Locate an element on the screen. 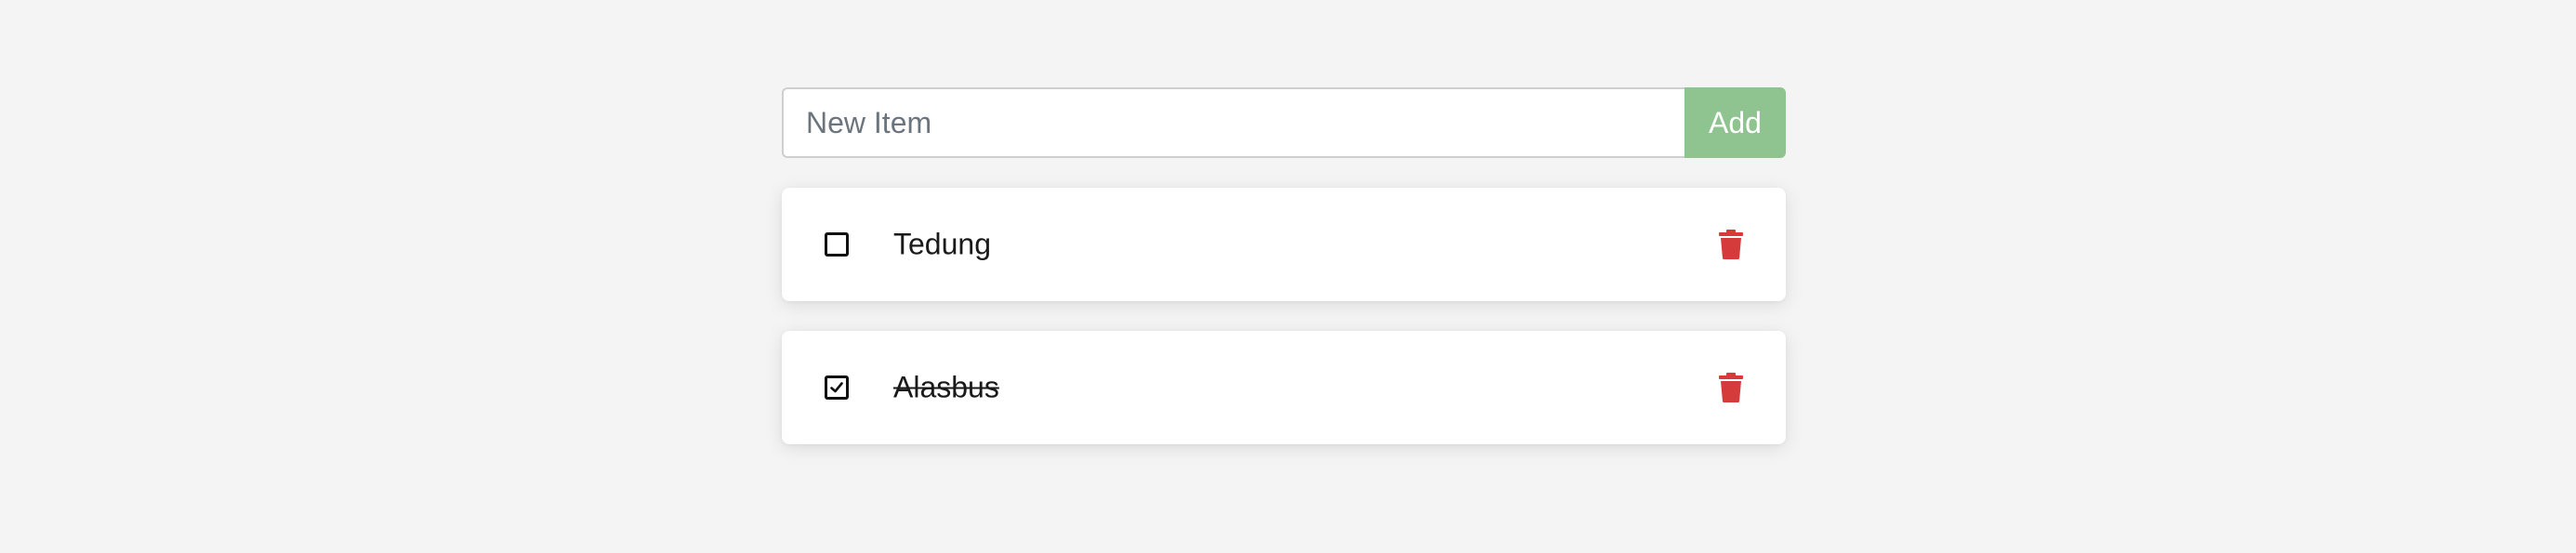 The height and width of the screenshot is (553, 2576). todo-item-label: Alasbus is located at coordinates (946, 387).